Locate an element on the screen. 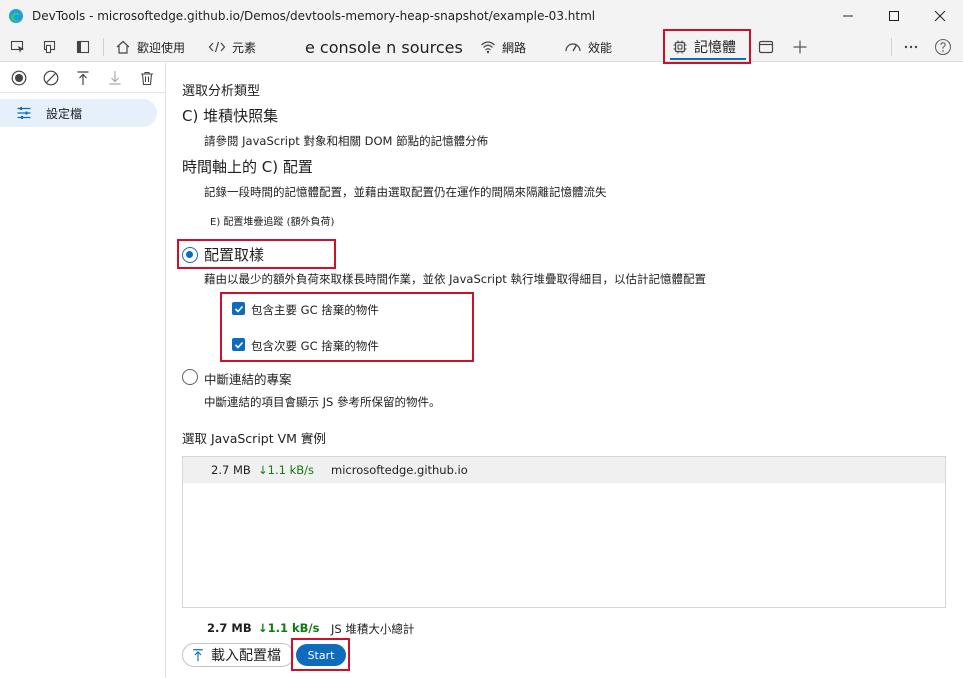 This screenshot has width=963, height=678. device-icon is located at coordinates (49, 47).